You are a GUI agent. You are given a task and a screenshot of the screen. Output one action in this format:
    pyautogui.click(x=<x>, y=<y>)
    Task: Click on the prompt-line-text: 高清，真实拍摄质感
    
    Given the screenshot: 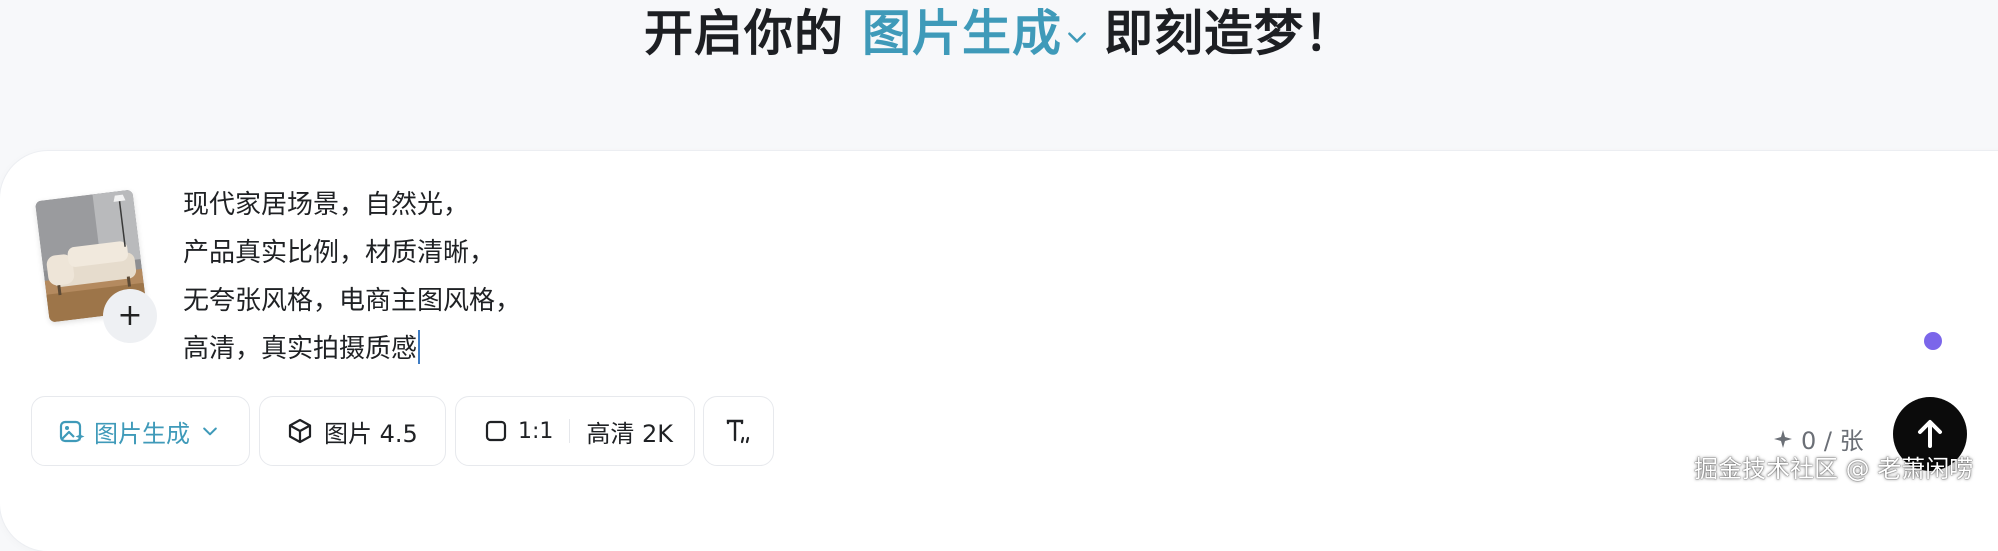 What is the action you would take?
    pyautogui.click(x=300, y=349)
    